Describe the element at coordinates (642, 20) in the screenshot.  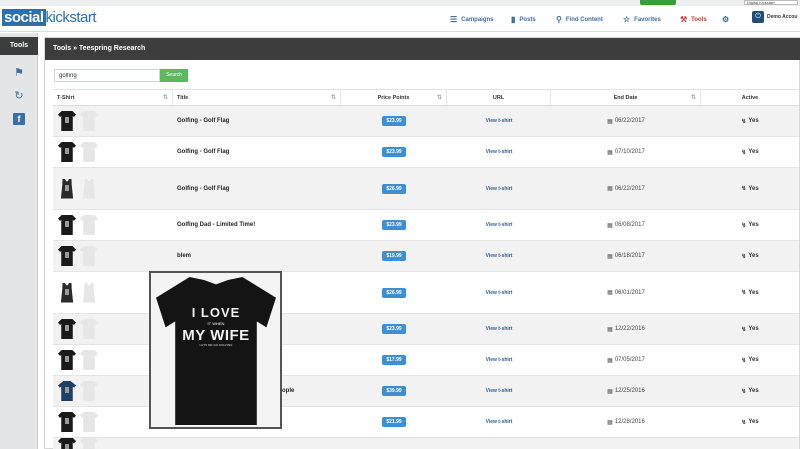
I see `nav-favorites: ☆ Favorites` at that location.